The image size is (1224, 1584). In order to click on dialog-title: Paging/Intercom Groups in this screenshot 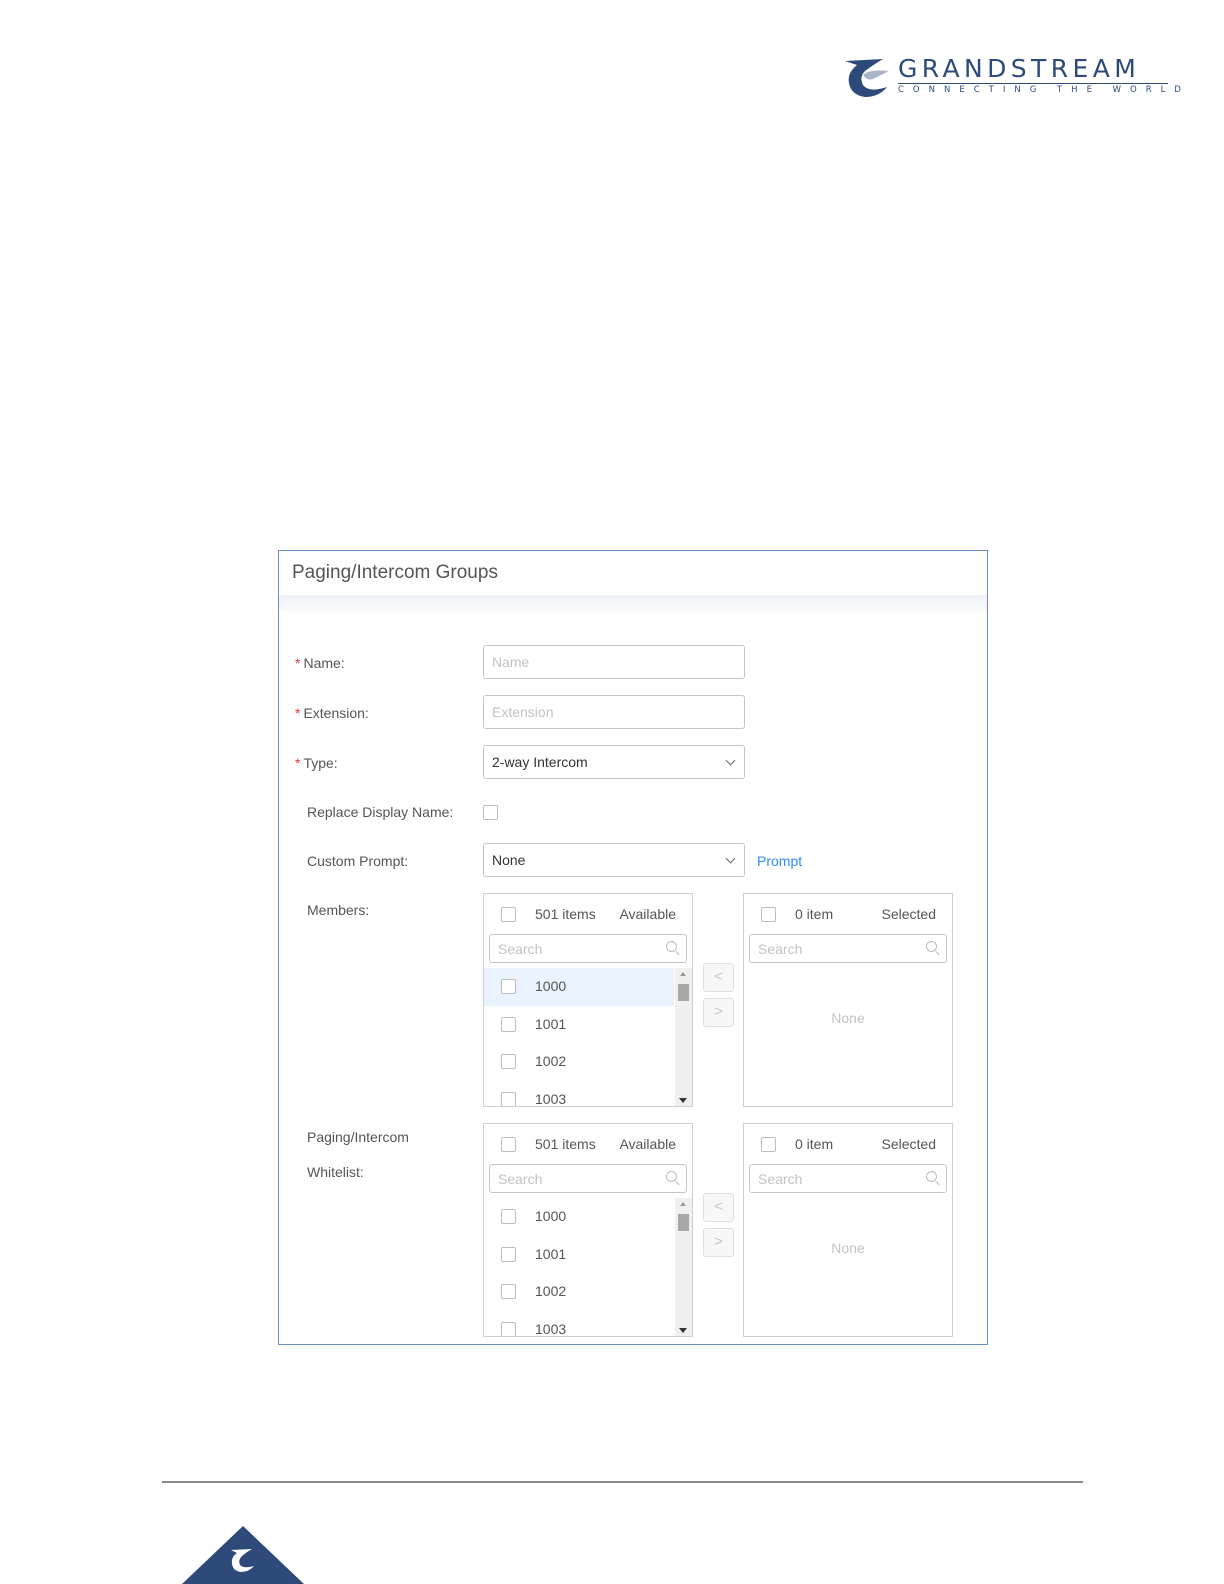, I will do `click(395, 572)`.